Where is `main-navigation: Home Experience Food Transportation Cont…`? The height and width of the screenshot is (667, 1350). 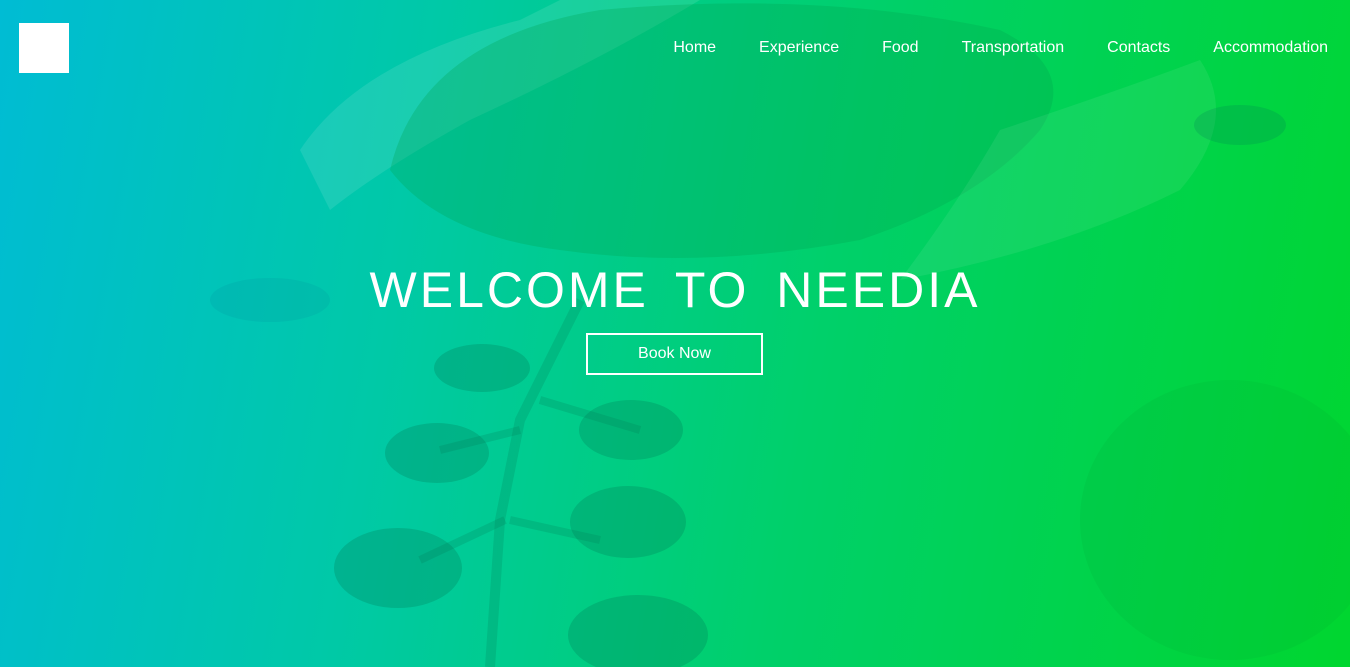 main-navigation: Home Experience Food Transportation Cont… is located at coordinates (1000, 48).